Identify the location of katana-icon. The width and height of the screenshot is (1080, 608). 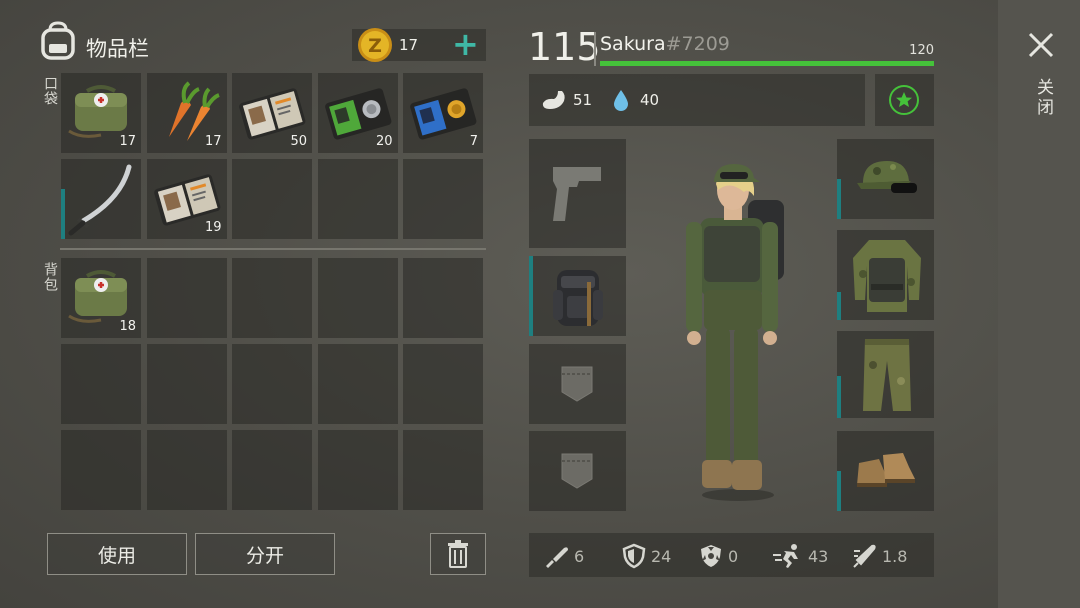
(100, 200).